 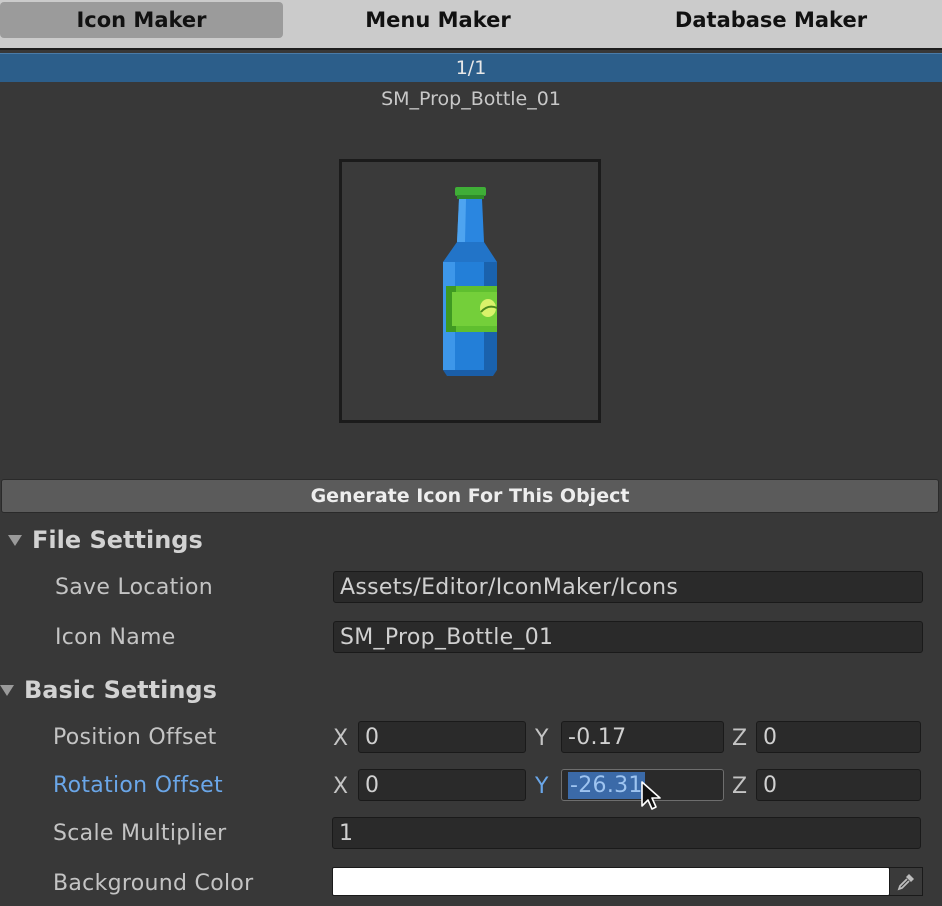 I want to click on position-x-label: X, so click(x=341, y=738).